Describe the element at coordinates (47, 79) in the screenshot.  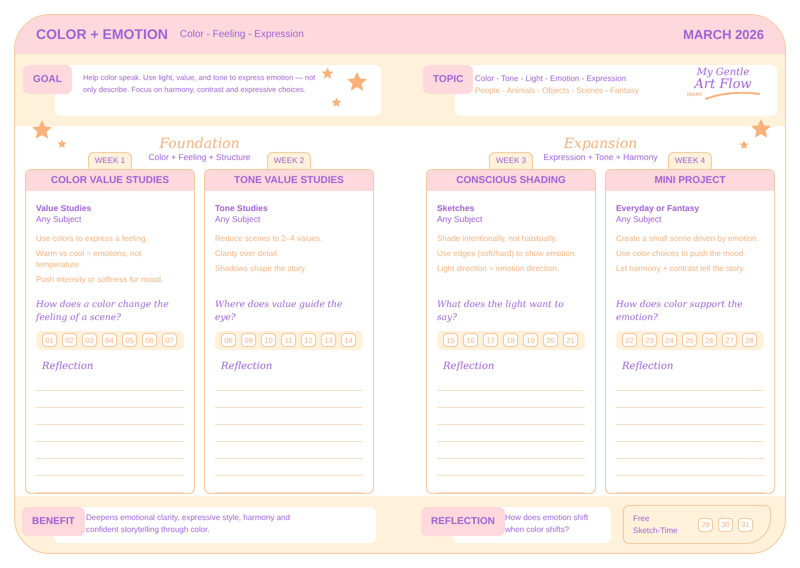
I see `panel-label: GOAL` at that location.